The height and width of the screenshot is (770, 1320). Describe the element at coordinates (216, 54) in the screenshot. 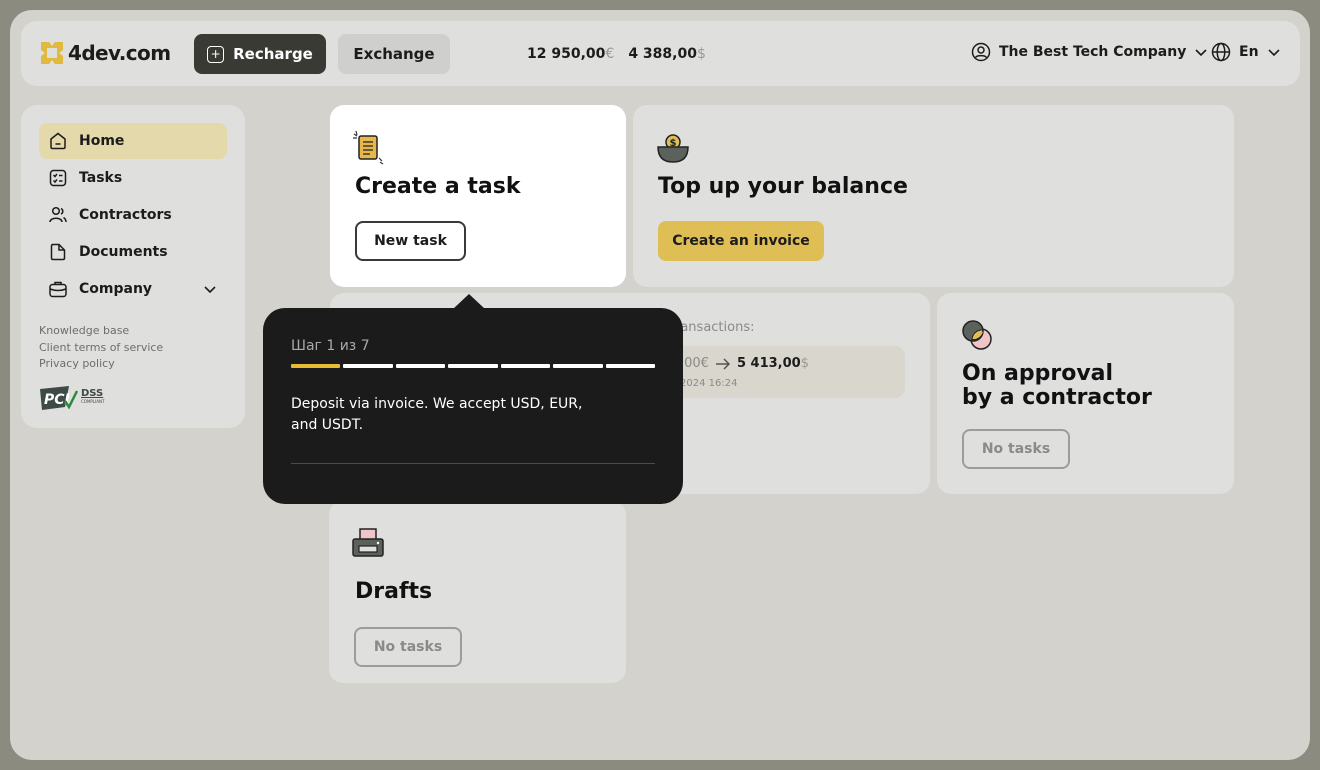

I see `plus-icon: +` at that location.